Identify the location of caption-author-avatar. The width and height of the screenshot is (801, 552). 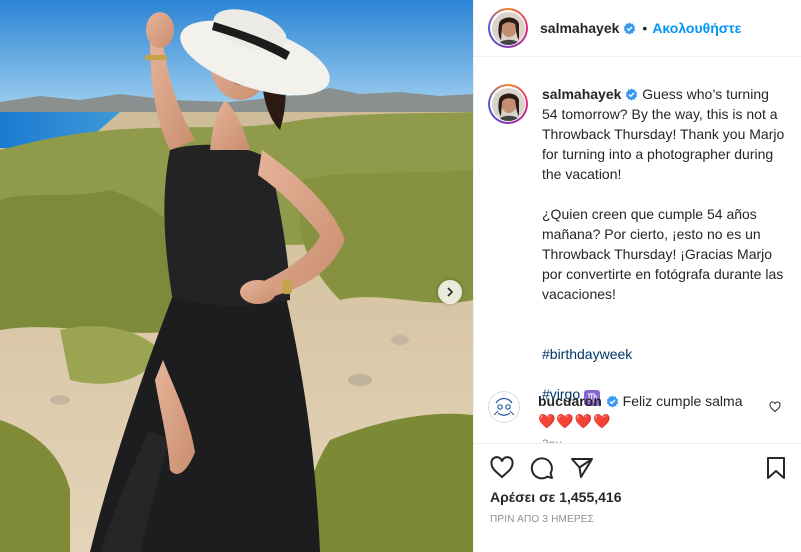
(508, 104).